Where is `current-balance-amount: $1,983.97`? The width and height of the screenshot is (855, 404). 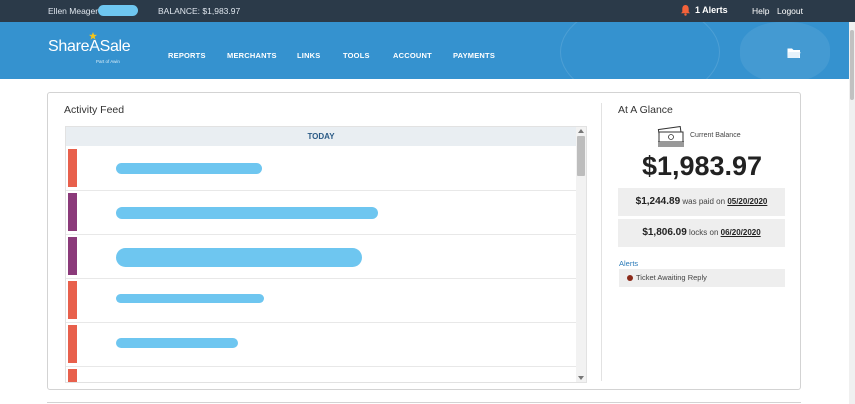
current-balance-amount: $1,983.97 is located at coordinates (702, 166).